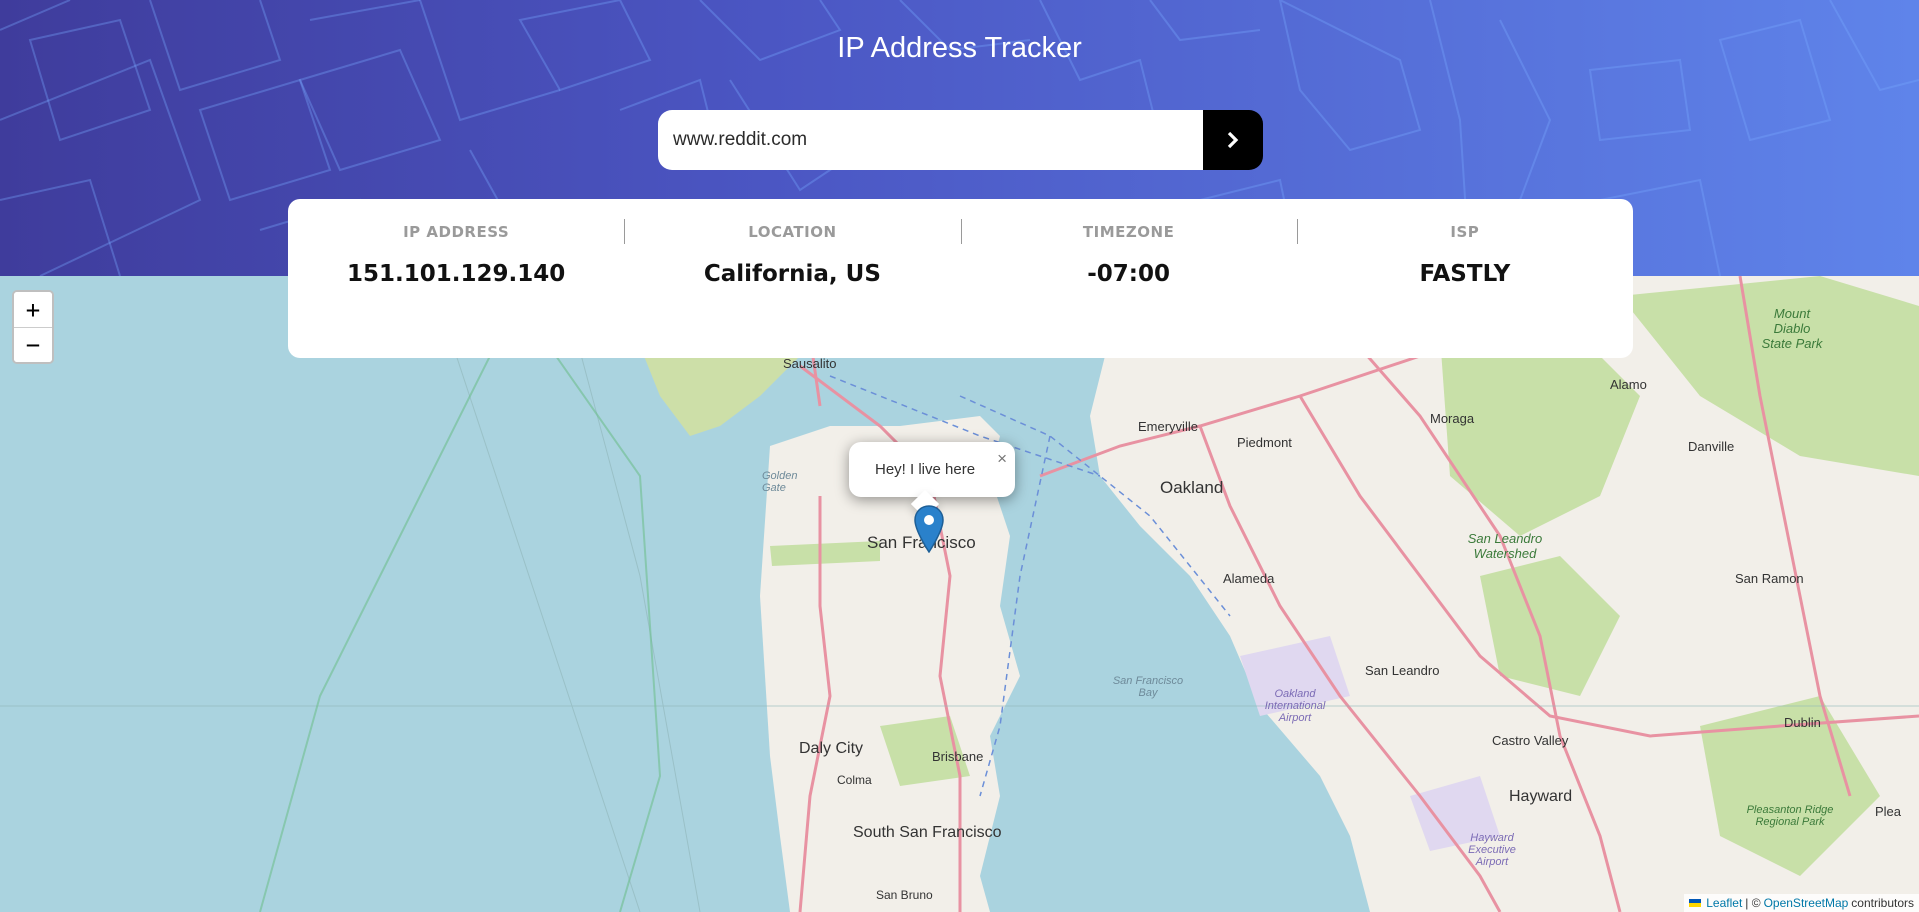 The image size is (1919, 912). I want to click on map-label-pleasanton-ridge: Pleasanton Ridge Regional Park, so click(1790, 816).